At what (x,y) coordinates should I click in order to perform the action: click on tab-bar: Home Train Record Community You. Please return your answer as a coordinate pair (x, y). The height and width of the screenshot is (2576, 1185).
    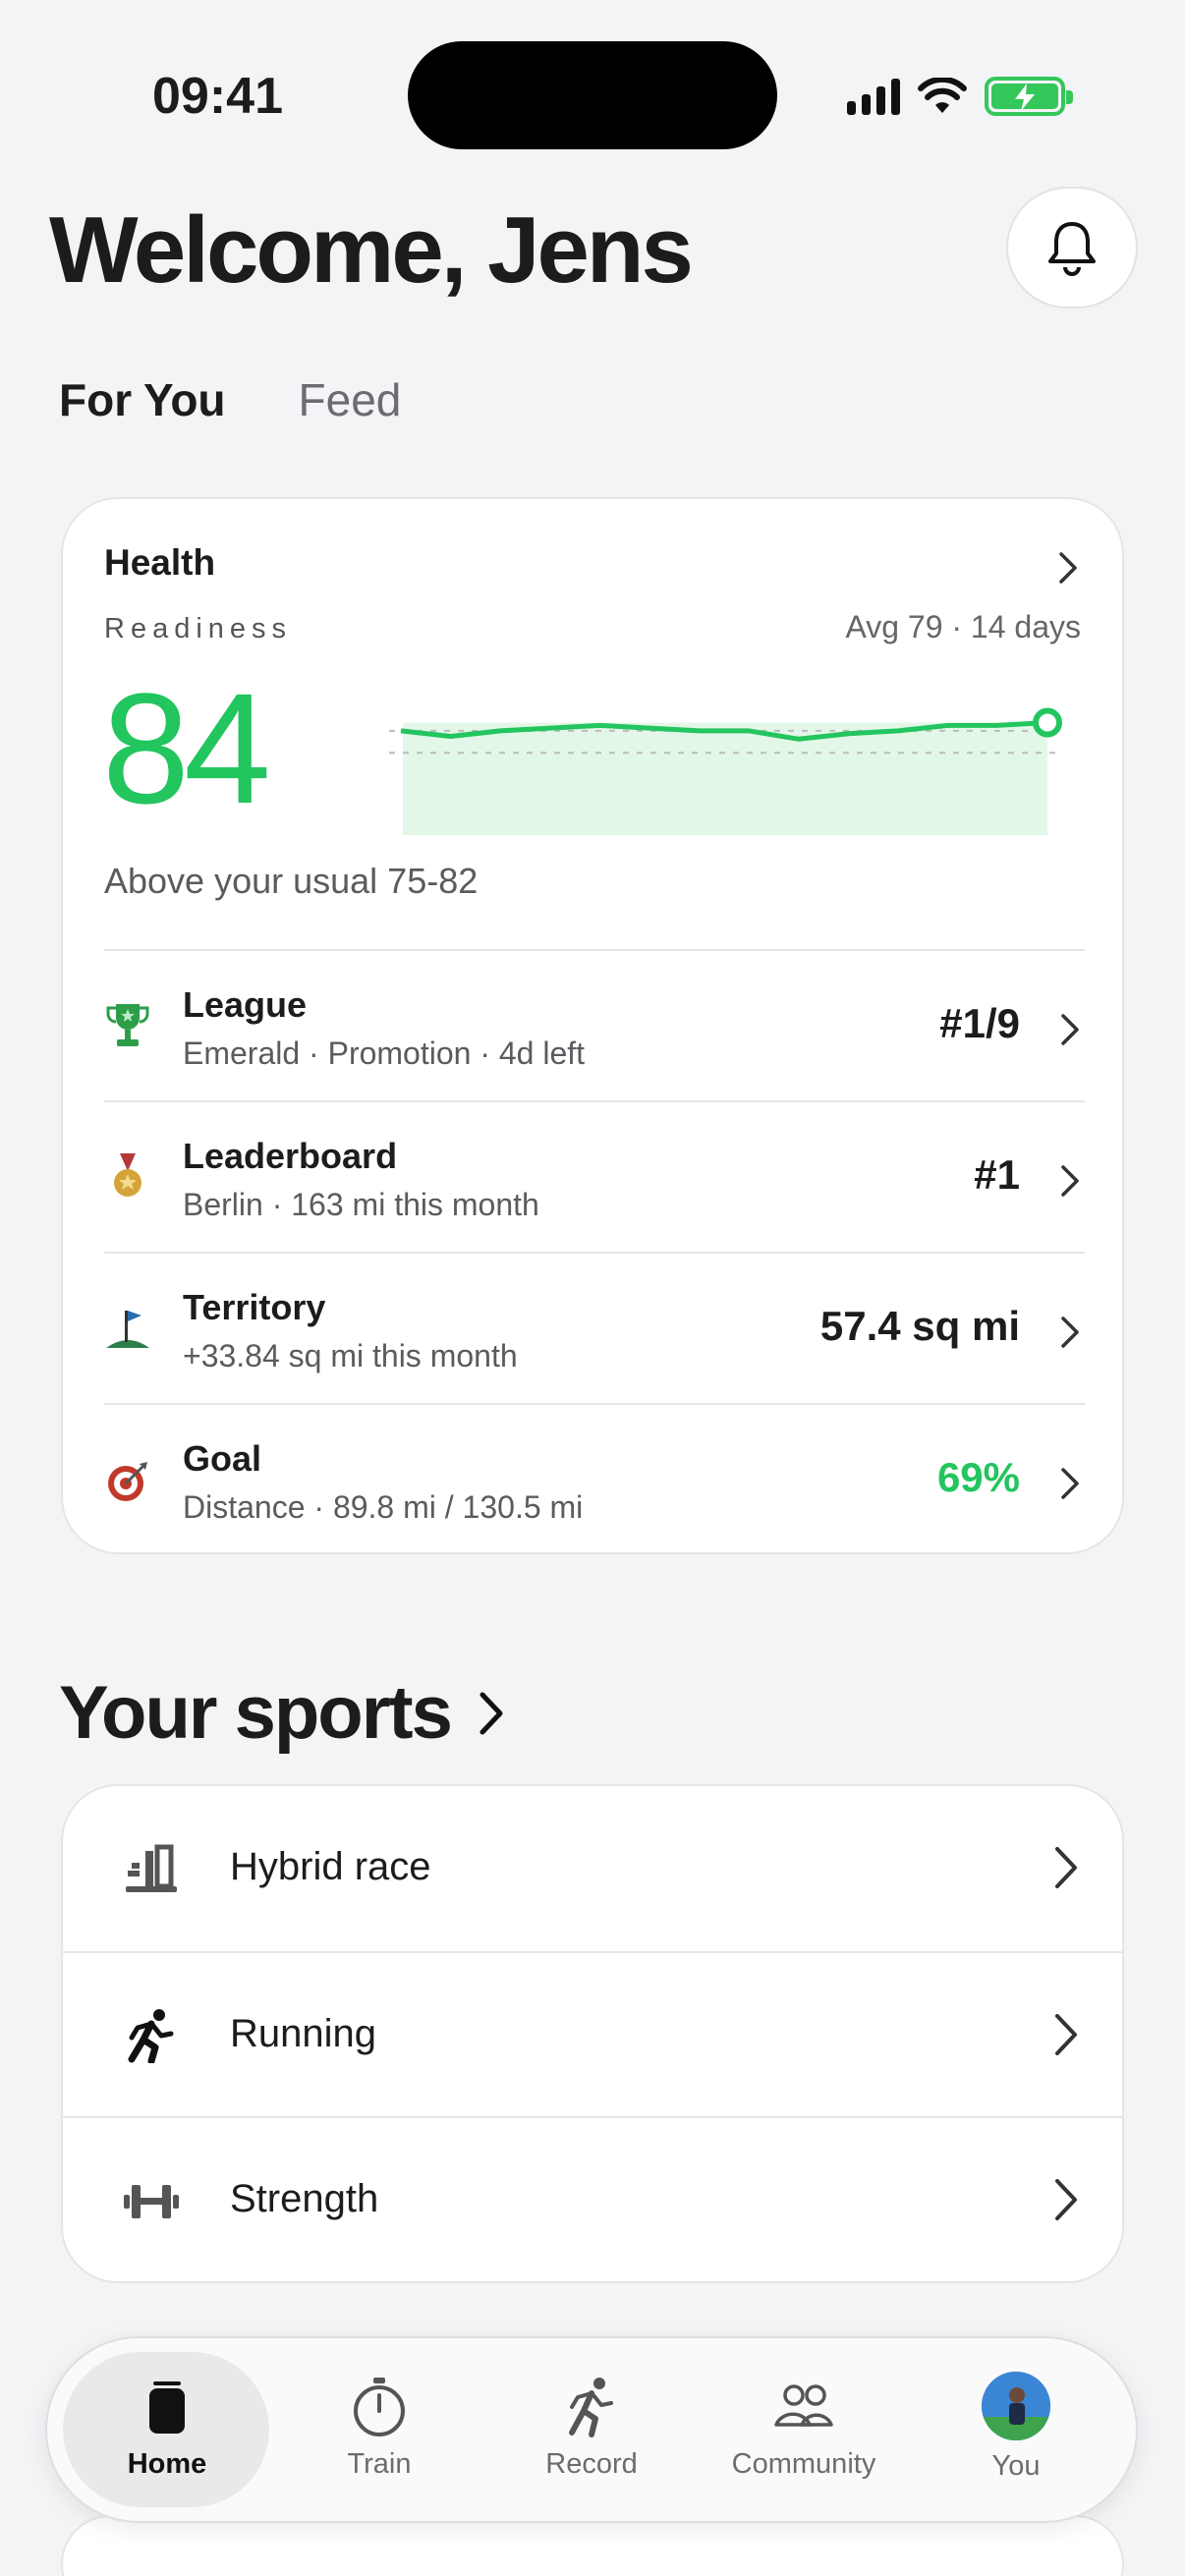
    Looking at the image, I should click on (592, 2429).